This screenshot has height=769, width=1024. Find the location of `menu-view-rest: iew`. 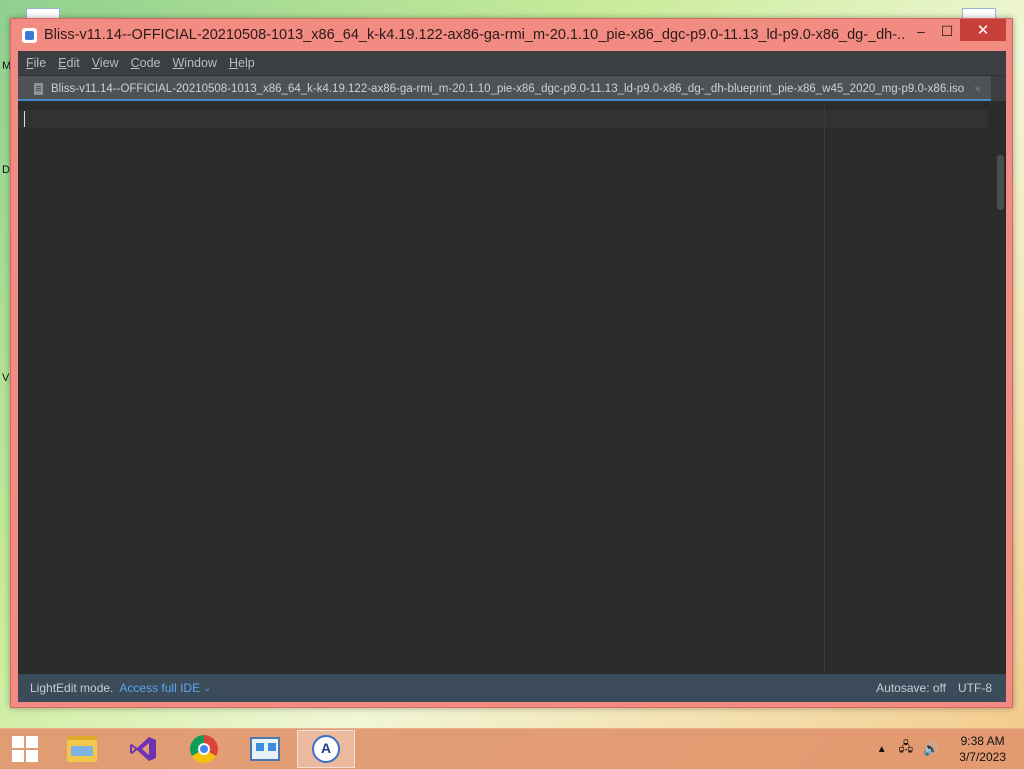

menu-view-rest: iew is located at coordinates (109, 63).